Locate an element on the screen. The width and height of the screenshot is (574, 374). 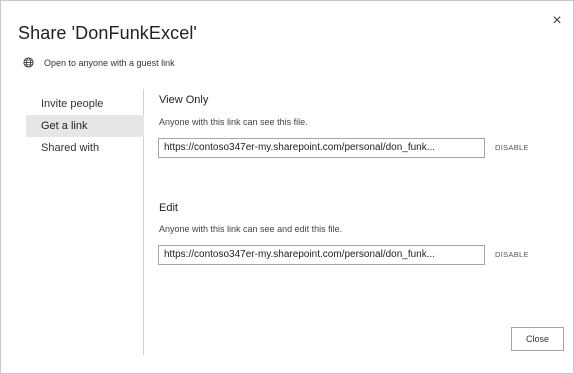
dialog-title: Share 'DonFunkExcel' is located at coordinates (107, 33).